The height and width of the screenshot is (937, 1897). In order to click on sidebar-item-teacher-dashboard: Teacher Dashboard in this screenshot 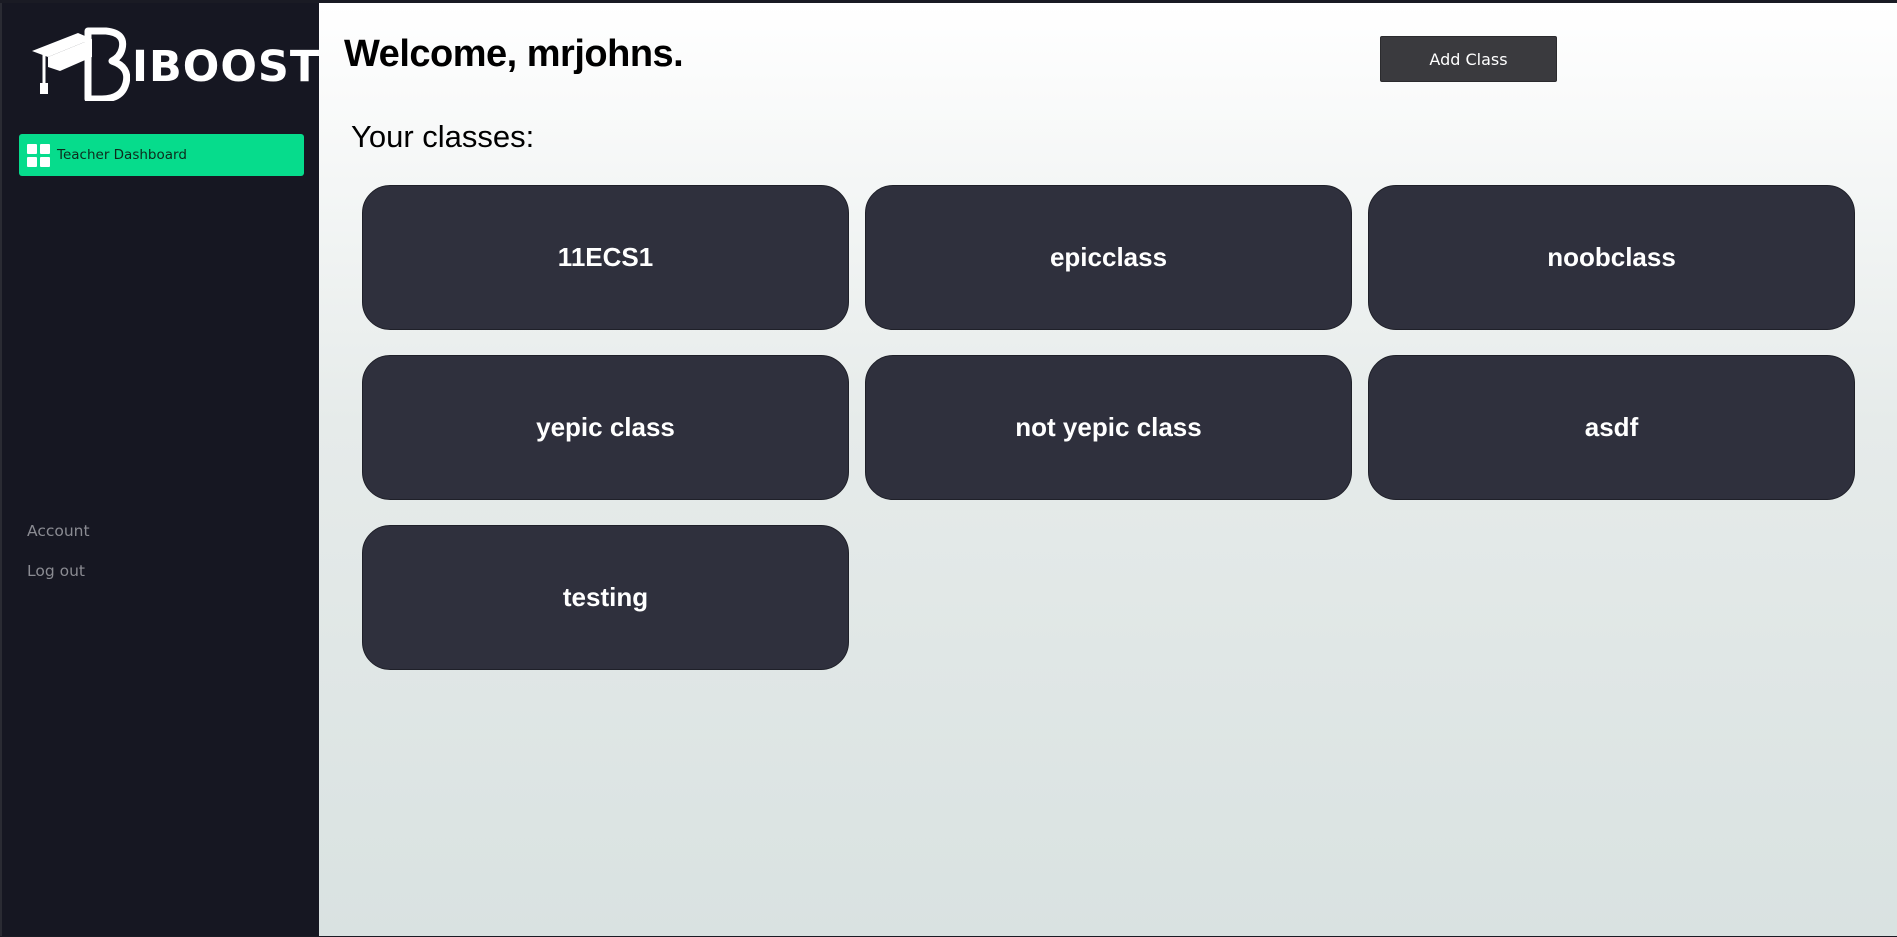, I will do `click(161, 155)`.